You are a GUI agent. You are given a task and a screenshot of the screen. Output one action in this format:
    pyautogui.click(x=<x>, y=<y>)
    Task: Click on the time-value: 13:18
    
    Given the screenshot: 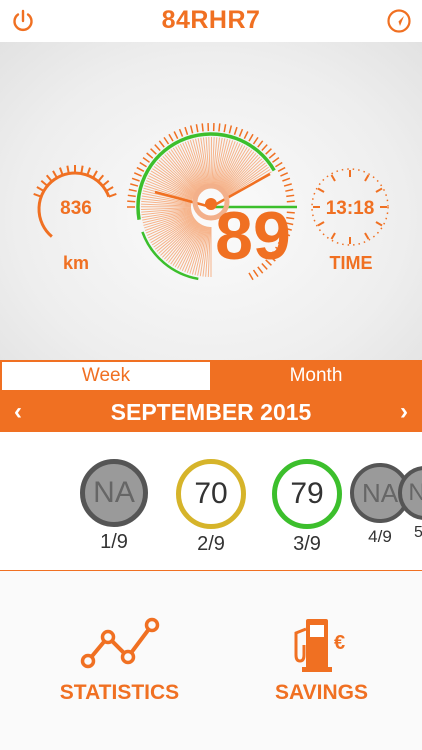 What is the action you would take?
    pyautogui.click(x=350, y=208)
    